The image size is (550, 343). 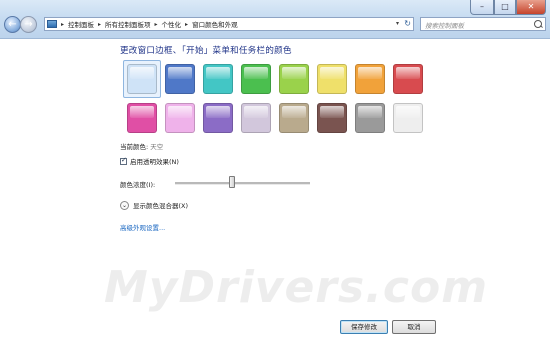 I want to click on maximize-button: □, so click(x=505, y=7).